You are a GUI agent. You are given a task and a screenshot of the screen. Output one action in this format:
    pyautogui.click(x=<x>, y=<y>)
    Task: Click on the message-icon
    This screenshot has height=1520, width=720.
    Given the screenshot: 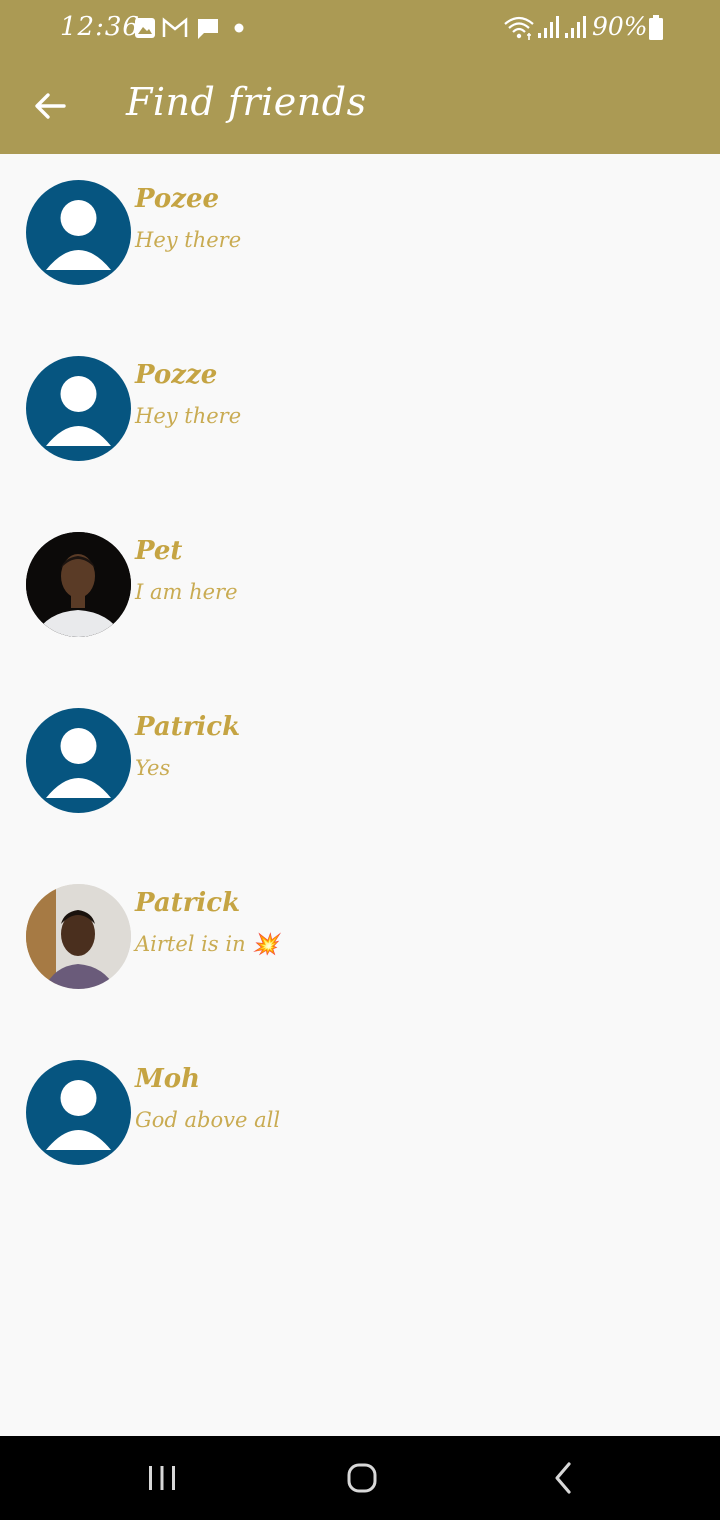 What is the action you would take?
    pyautogui.click(x=208, y=29)
    